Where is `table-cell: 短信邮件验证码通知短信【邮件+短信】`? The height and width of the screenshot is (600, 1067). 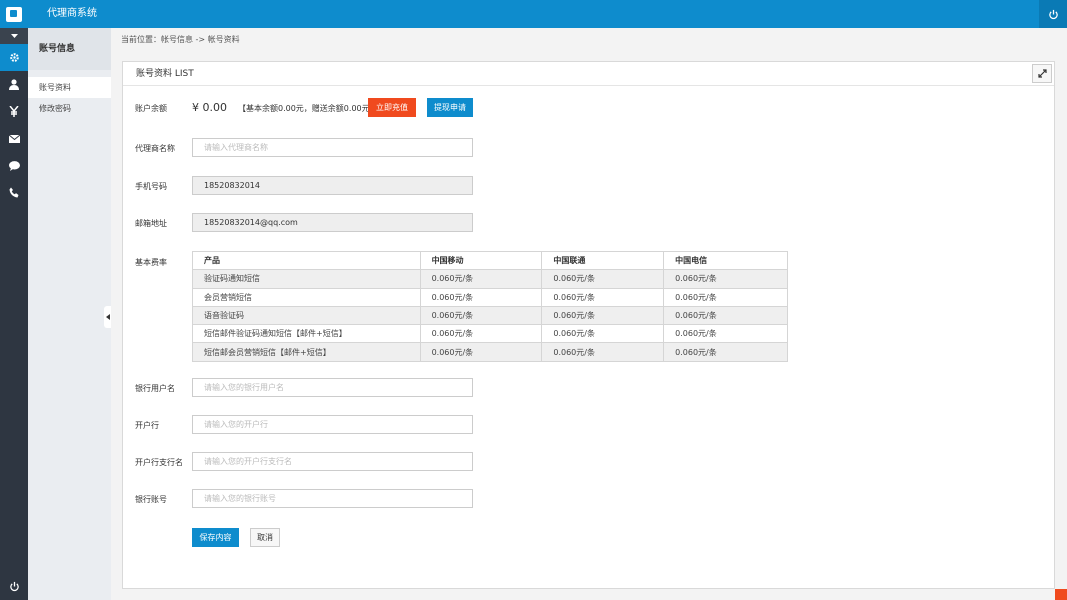 table-cell: 短信邮件验证码通知短信【邮件+短信】 is located at coordinates (306, 334).